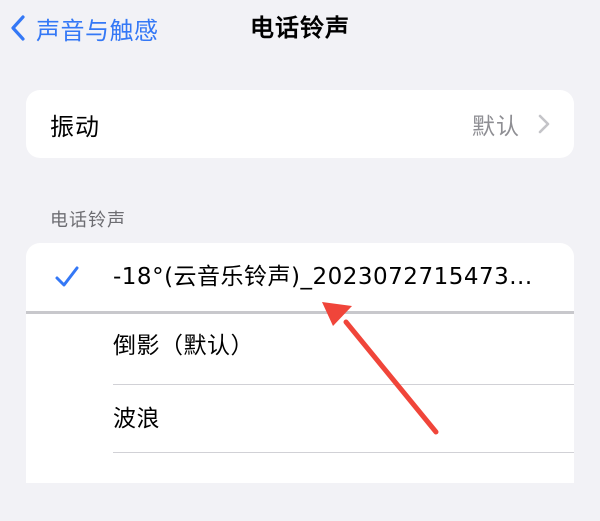 This screenshot has height=521, width=600. I want to click on vibration-card: 振动 默认, so click(300, 124).